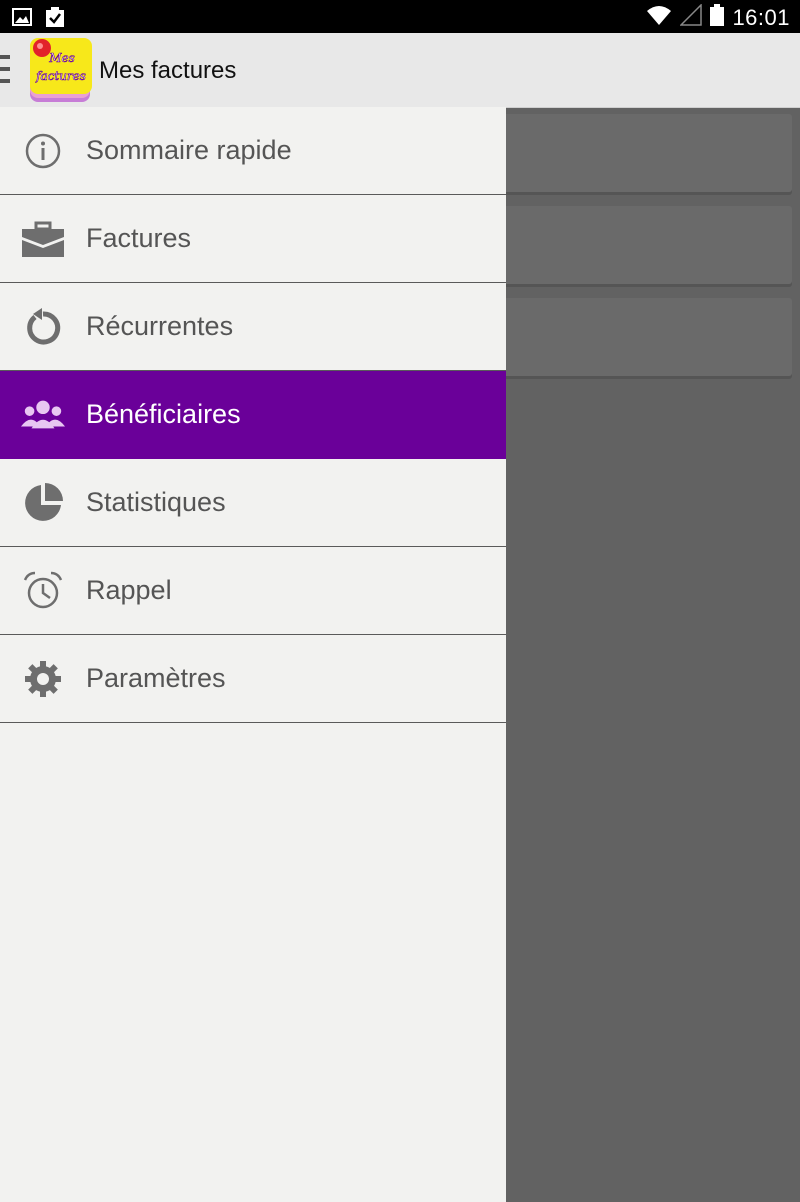  I want to click on menu-icon, so click(5, 70).